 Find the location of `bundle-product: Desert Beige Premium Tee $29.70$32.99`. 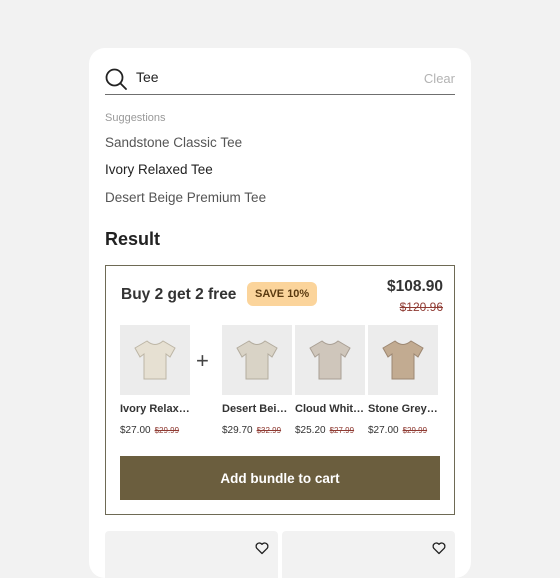

bundle-product: Desert Beige Premium Tee $29.70$32.99 is located at coordinates (257, 381).